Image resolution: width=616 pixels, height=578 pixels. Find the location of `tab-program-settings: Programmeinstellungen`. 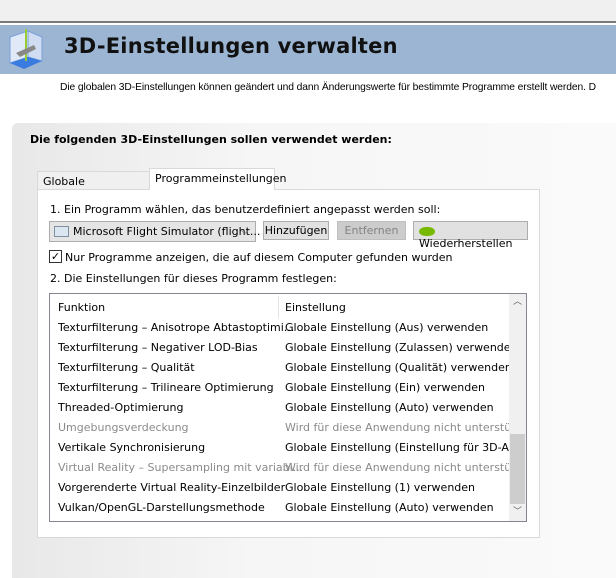

tab-program-settings: Programmeinstellungen is located at coordinates (218, 179).